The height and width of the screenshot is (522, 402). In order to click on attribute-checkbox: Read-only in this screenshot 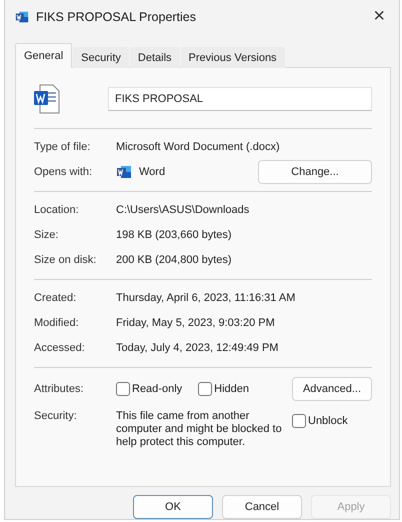, I will do `click(149, 389)`.